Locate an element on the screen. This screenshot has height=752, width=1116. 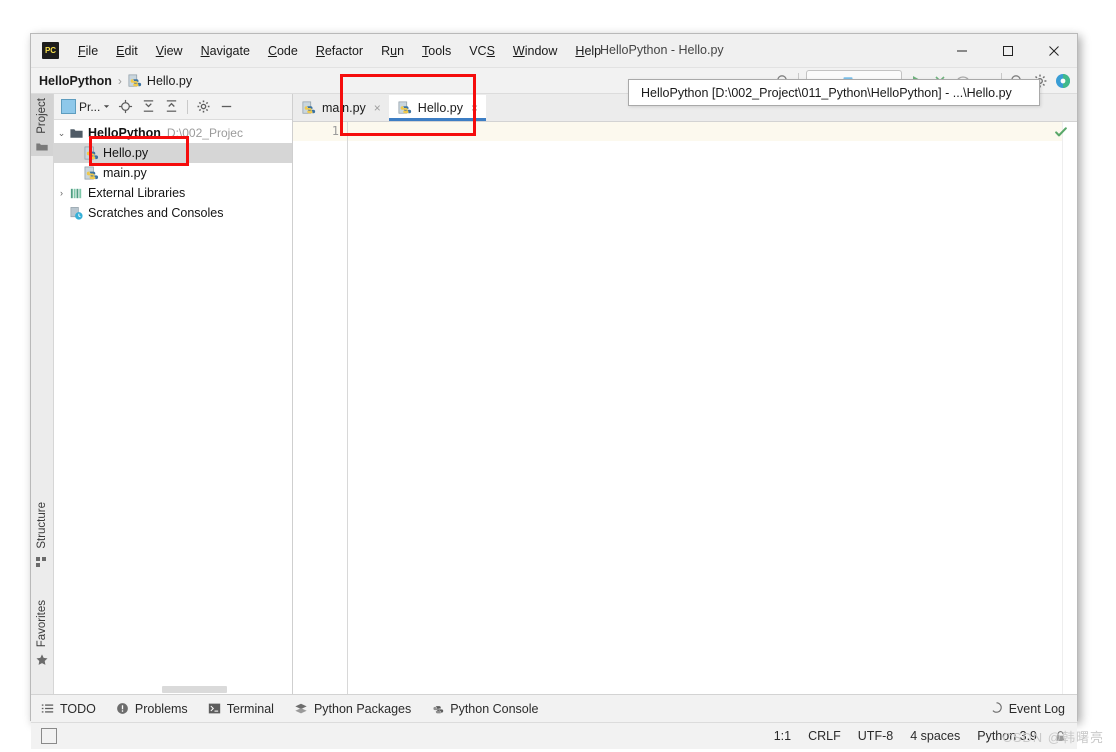
status-caret-position: 1:1 is located at coordinates (782, 736).